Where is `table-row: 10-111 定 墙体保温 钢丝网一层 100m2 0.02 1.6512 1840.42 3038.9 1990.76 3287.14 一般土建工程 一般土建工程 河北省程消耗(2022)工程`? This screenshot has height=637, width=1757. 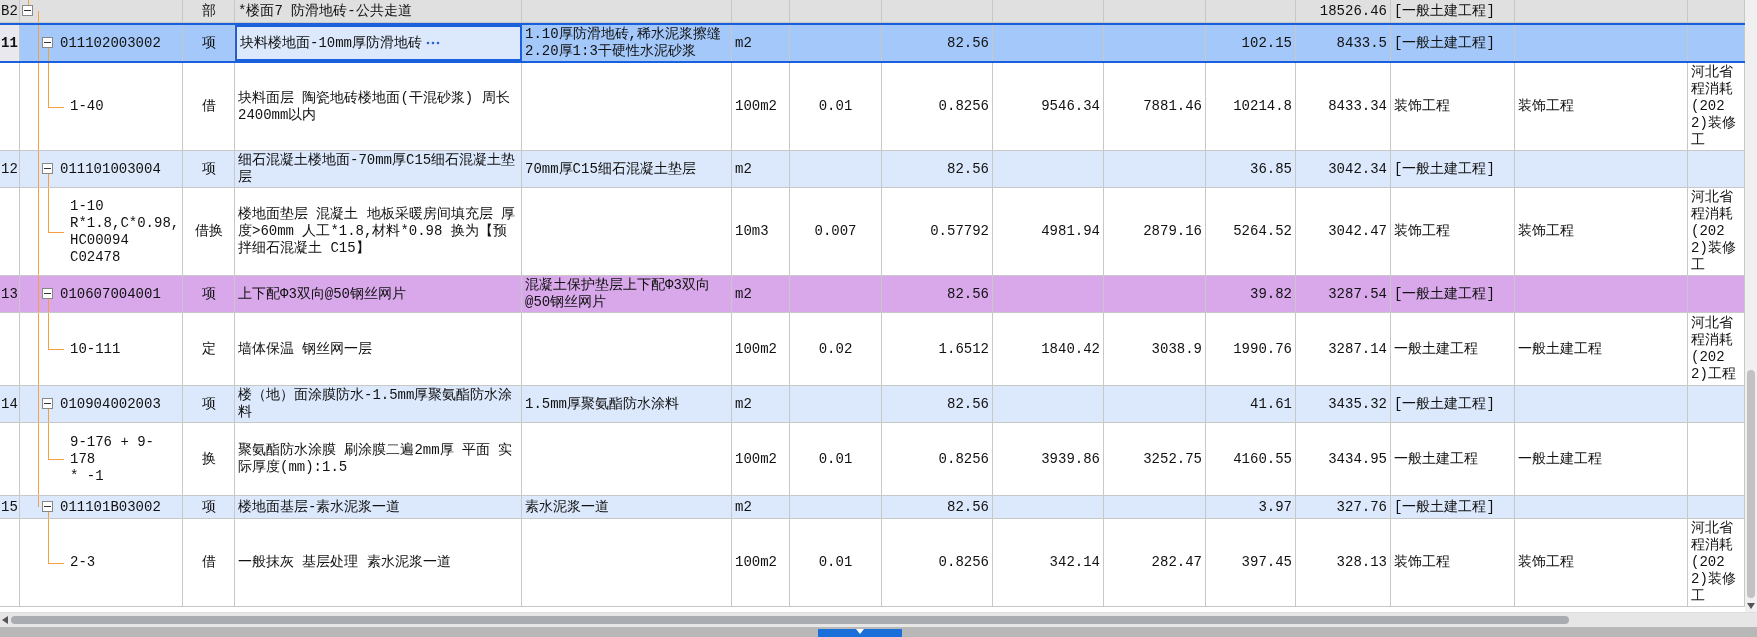 table-row: 10-111 定 墙体保温 钢丝网一层 100m2 0.02 1.6512 1840.42 3038.9 1990.76 3287.14 一般土建工程 一般土建工程 河北省程消耗(2022)工程 is located at coordinates (872, 349).